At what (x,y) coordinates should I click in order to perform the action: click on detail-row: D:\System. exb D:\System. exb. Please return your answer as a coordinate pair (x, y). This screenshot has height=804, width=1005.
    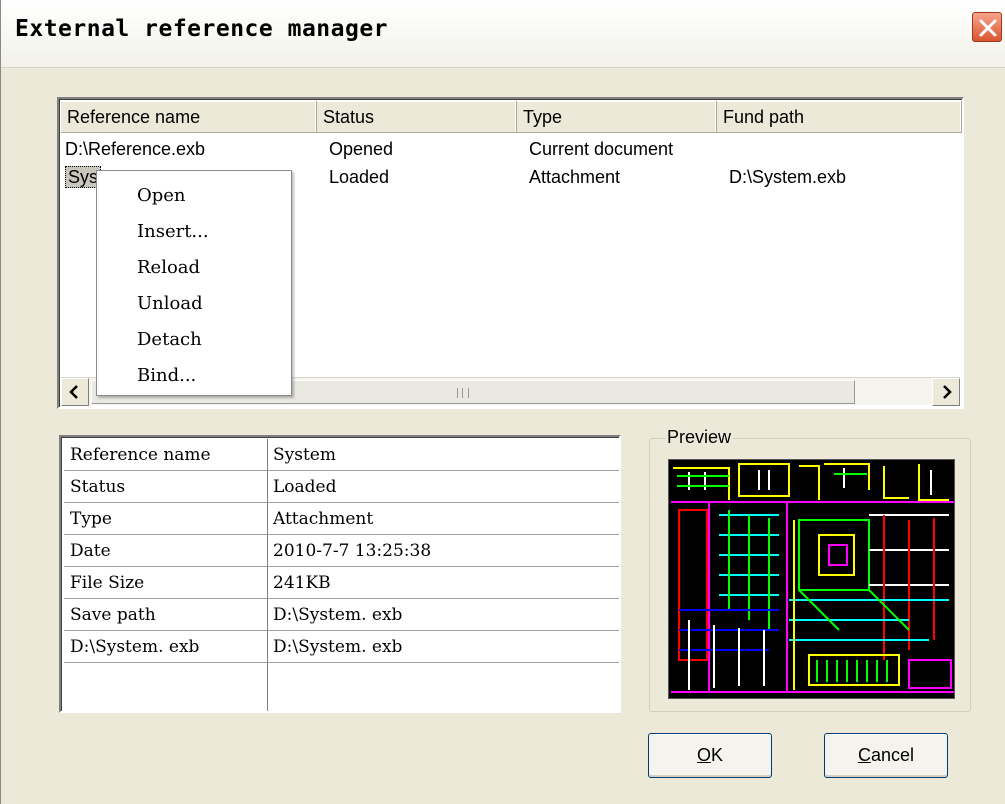
    Looking at the image, I should click on (341, 647).